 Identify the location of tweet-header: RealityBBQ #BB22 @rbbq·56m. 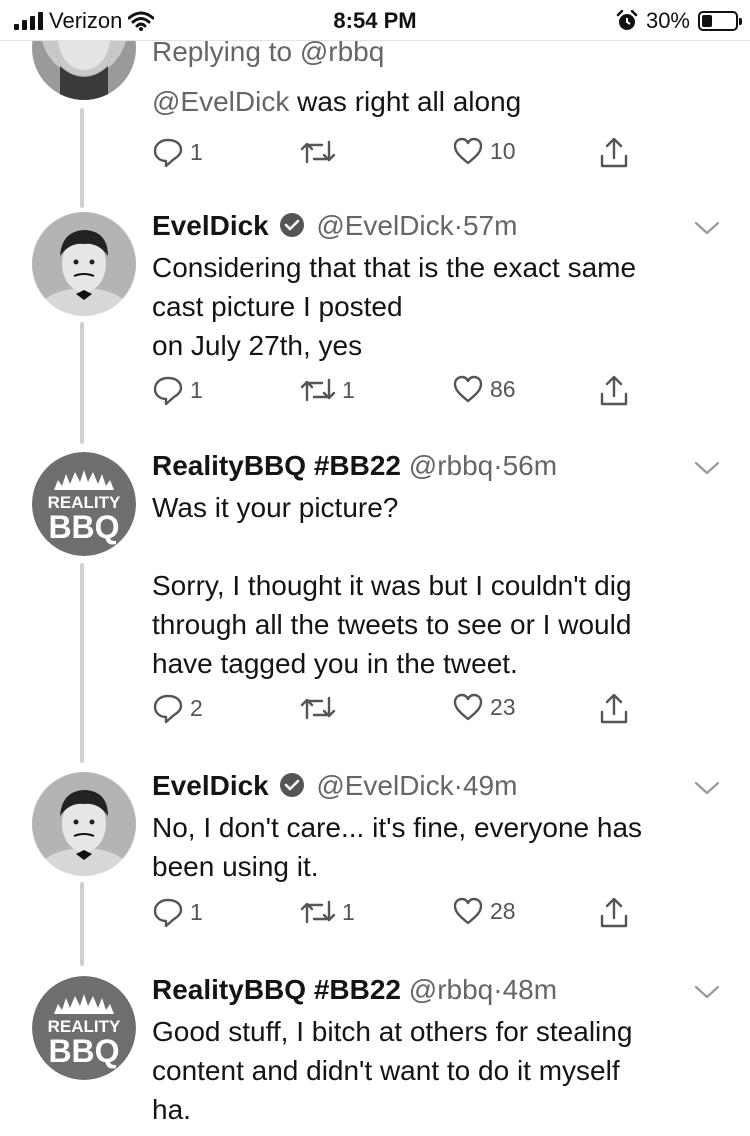
(355, 465).